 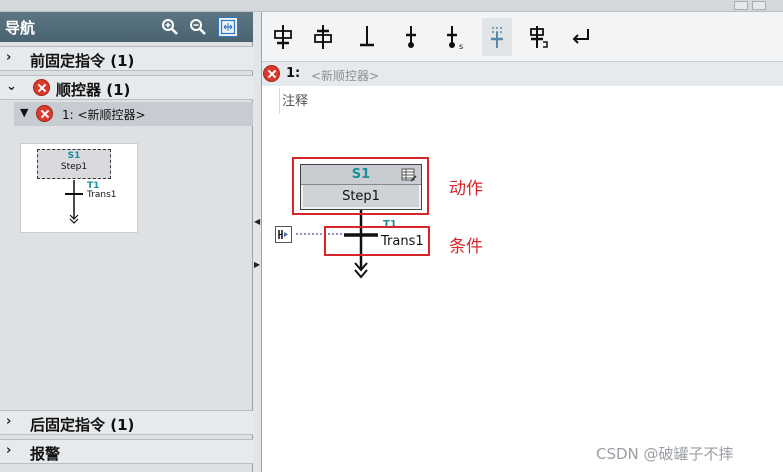 I want to click on zoom-out-icon, so click(x=198, y=27).